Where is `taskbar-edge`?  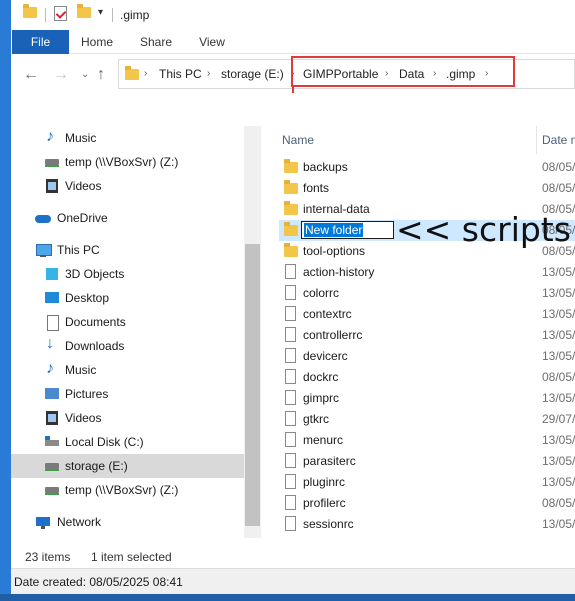 taskbar-edge is located at coordinates (287, 597).